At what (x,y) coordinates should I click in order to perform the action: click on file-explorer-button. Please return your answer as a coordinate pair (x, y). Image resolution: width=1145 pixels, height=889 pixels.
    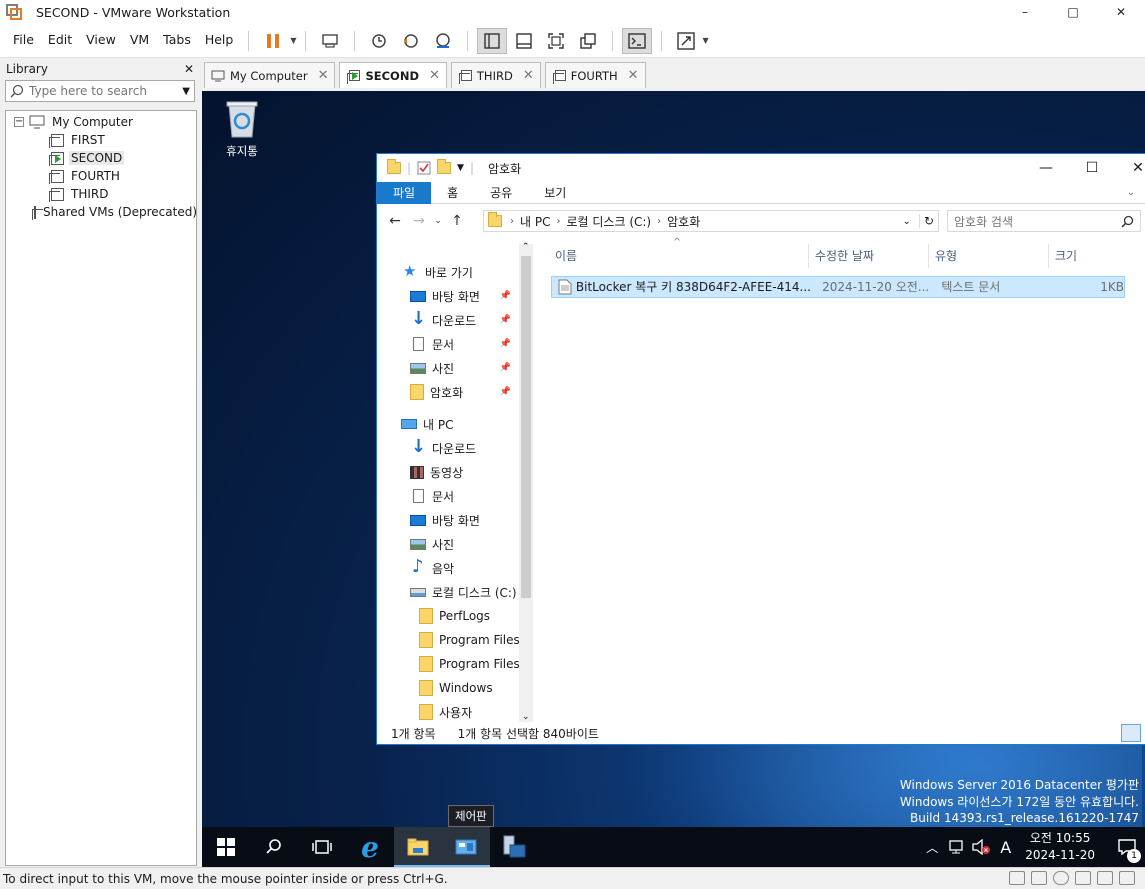
    Looking at the image, I should click on (418, 847).